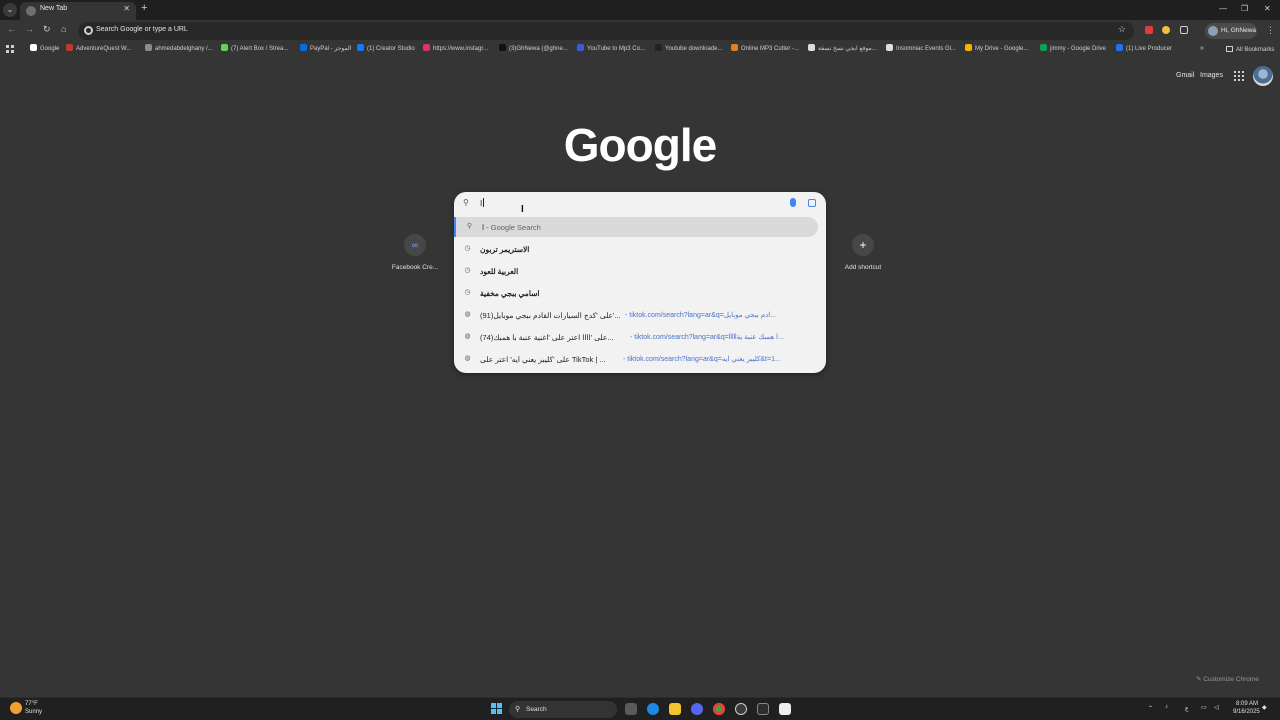 The image size is (1280, 720). I want to click on close-tab-icon: ✕, so click(126, 8).